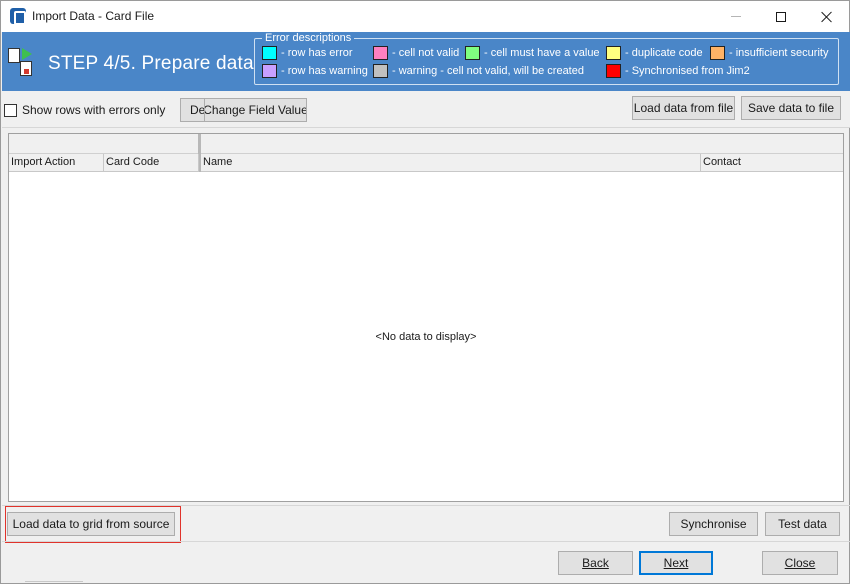 Image resolution: width=850 pixels, height=584 pixels. Describe the element at coordinates (717, 53) in the screenshot. I see `insufficient-security-swatch` at that location.